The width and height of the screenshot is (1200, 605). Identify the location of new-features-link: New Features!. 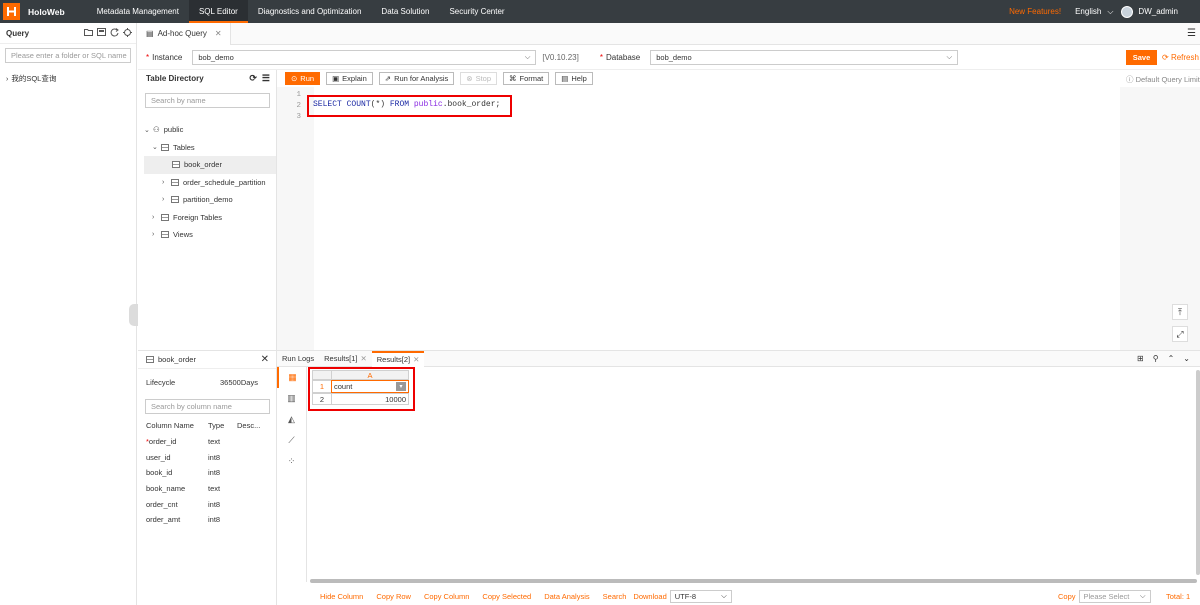
(1035, 11).